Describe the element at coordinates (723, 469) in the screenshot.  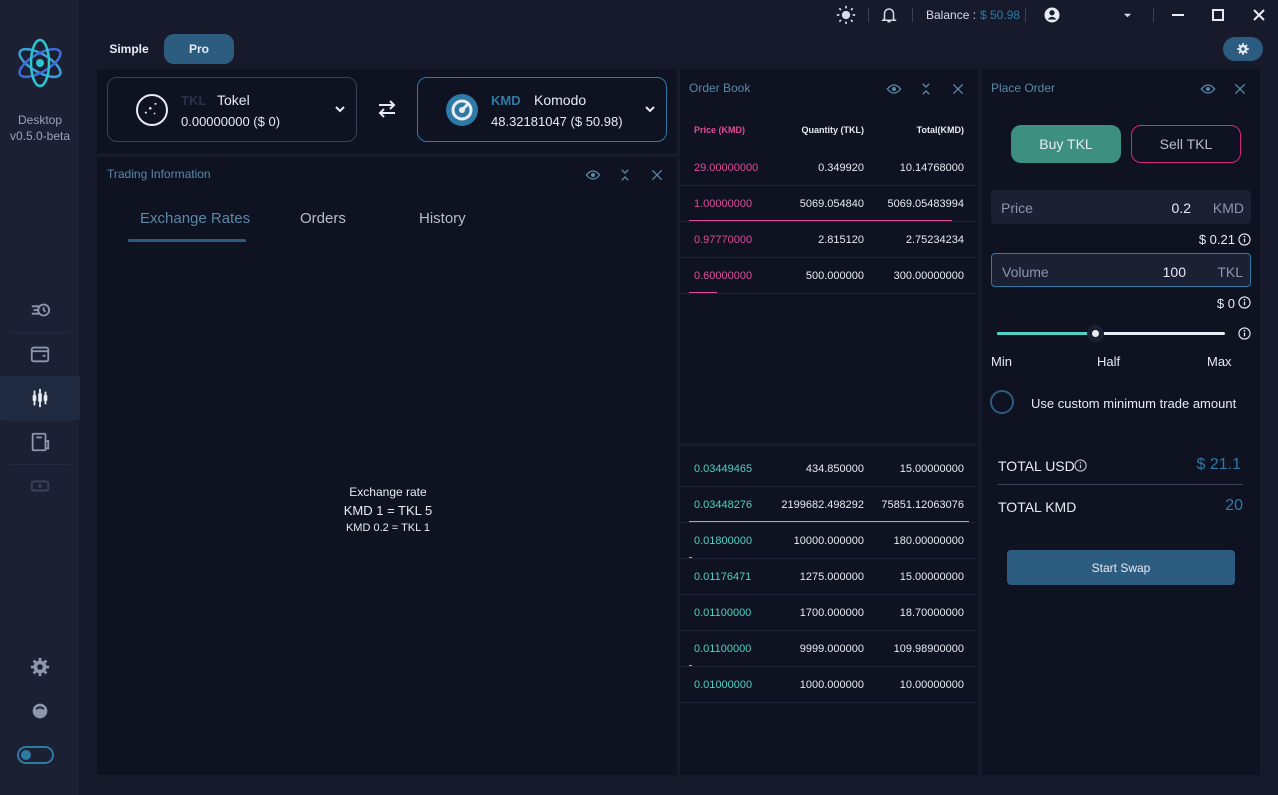
I see `order-price: 0.03449465` at that location.